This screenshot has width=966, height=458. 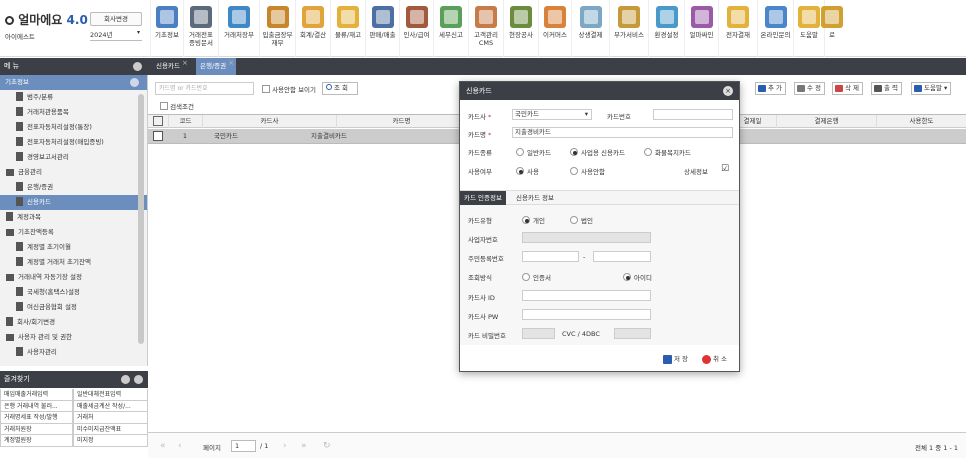 I want to click on favorite-item: 계정별원장, so click(x=36, y=441).